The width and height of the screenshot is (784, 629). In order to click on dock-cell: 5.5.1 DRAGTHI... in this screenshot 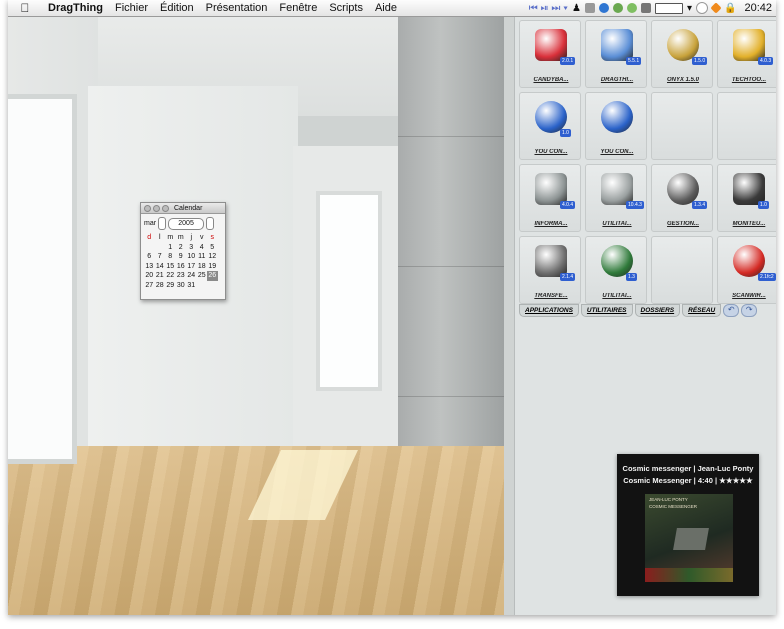, I will do `click(616, 54)`.